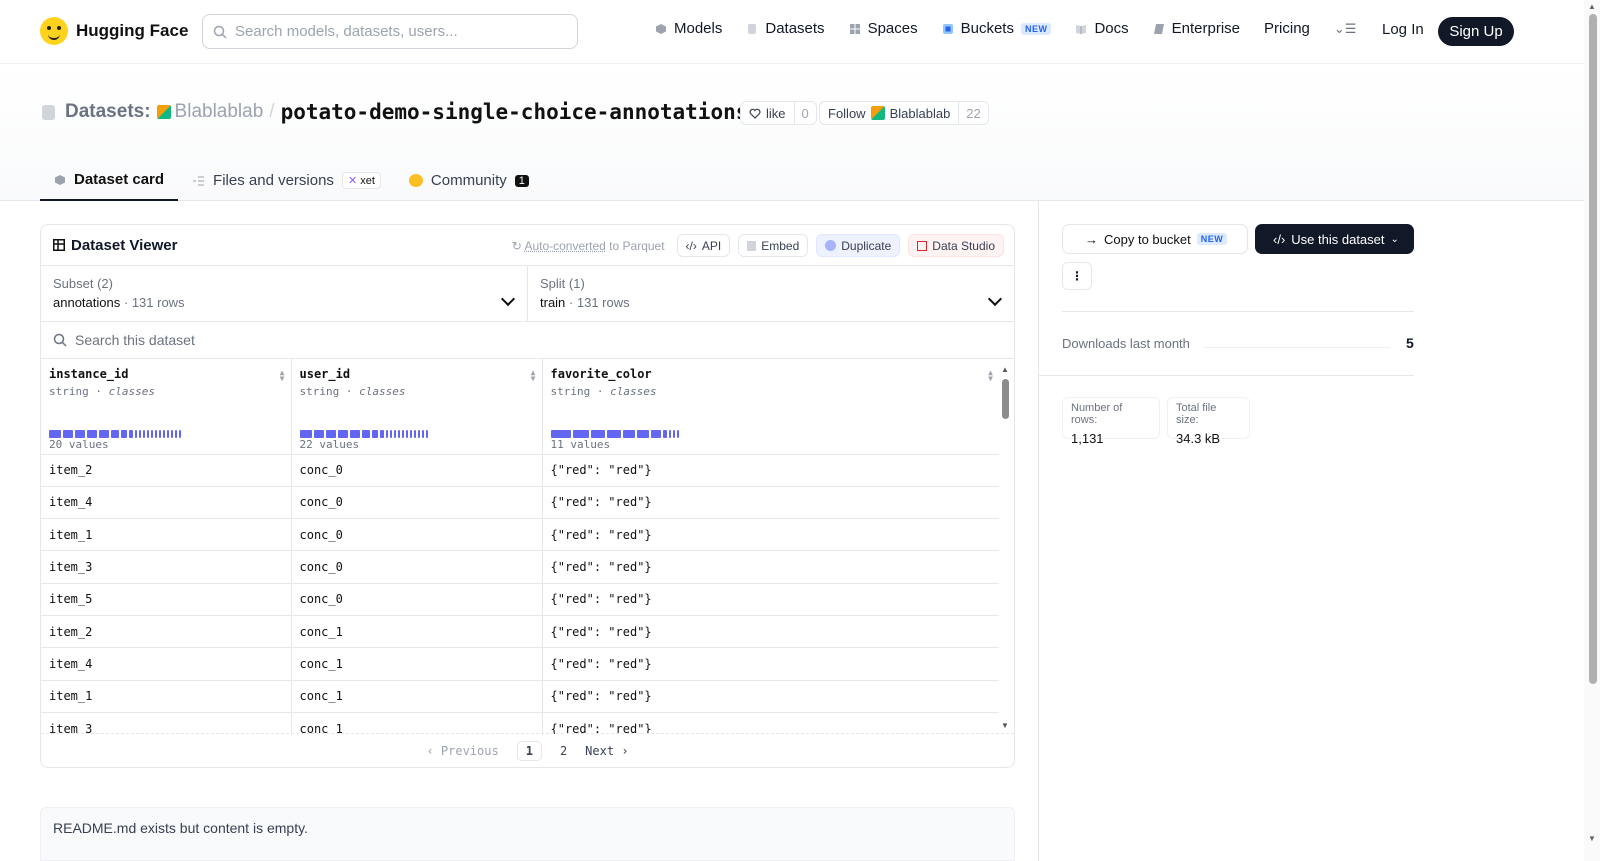  I want to click on table-row: item_4 conc_0 {"red": "red"}, so click(520, 503).